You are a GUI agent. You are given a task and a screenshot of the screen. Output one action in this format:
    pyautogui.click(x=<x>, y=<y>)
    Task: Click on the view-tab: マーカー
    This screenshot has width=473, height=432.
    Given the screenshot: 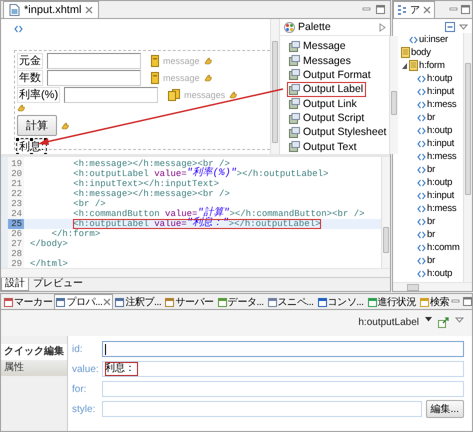 What is the action you would take?
    pyautogui.click(x=28, y=301)
    